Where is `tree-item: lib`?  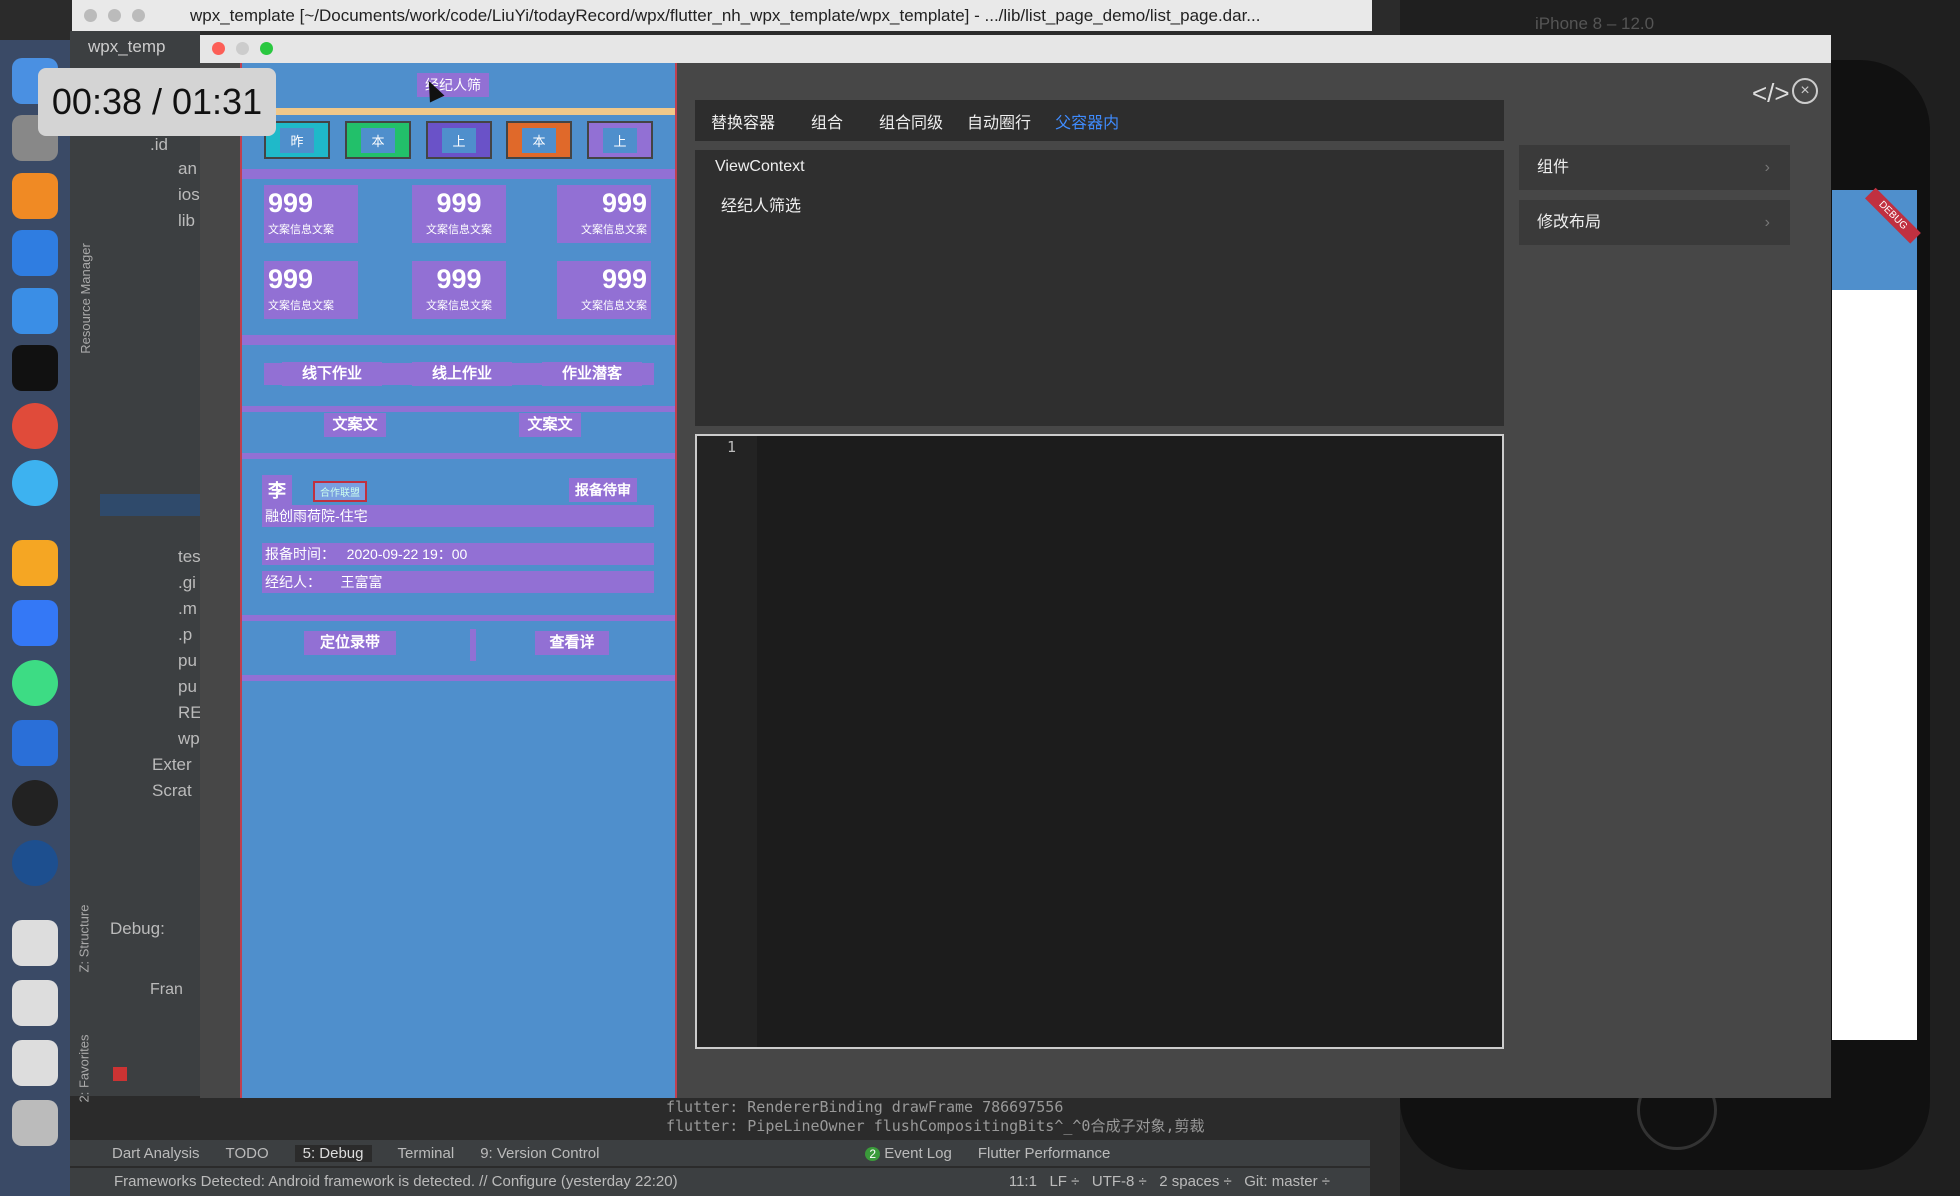
tree-item: lib is located at coordinates (186, 221).